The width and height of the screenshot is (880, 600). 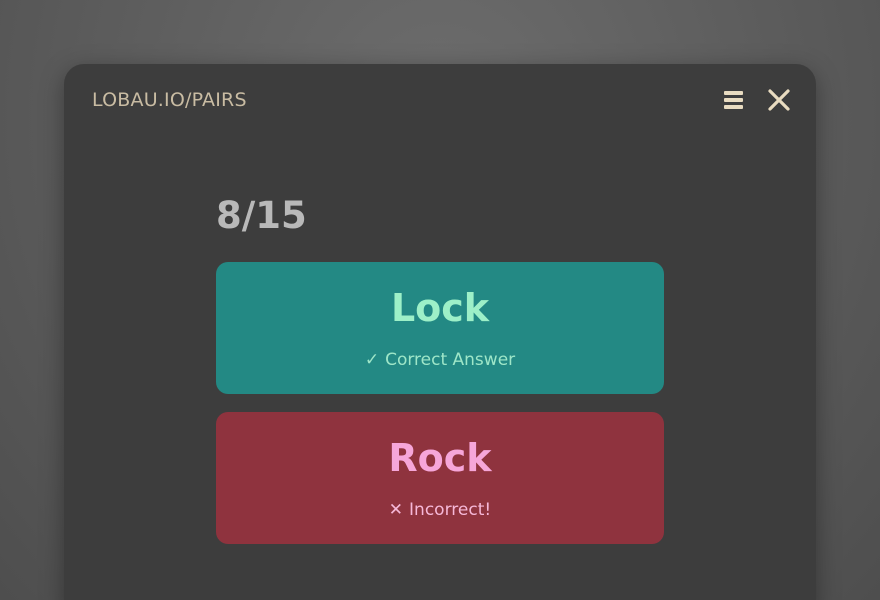 What do you see at coordinates (372, 360) in the screenshot?
I see `checkmark-icon: ✓` at bounding box center [372, 360].